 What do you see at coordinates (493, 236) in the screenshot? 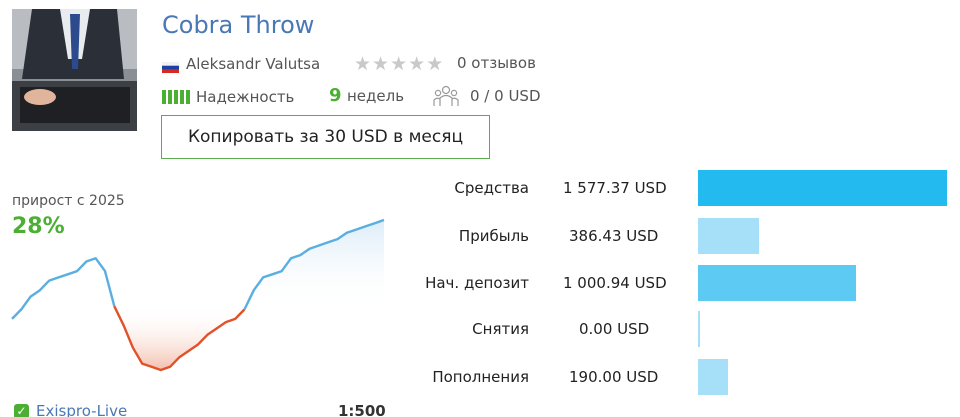
I see `stat-label: Прибыль` at bounding box center [493, 236].